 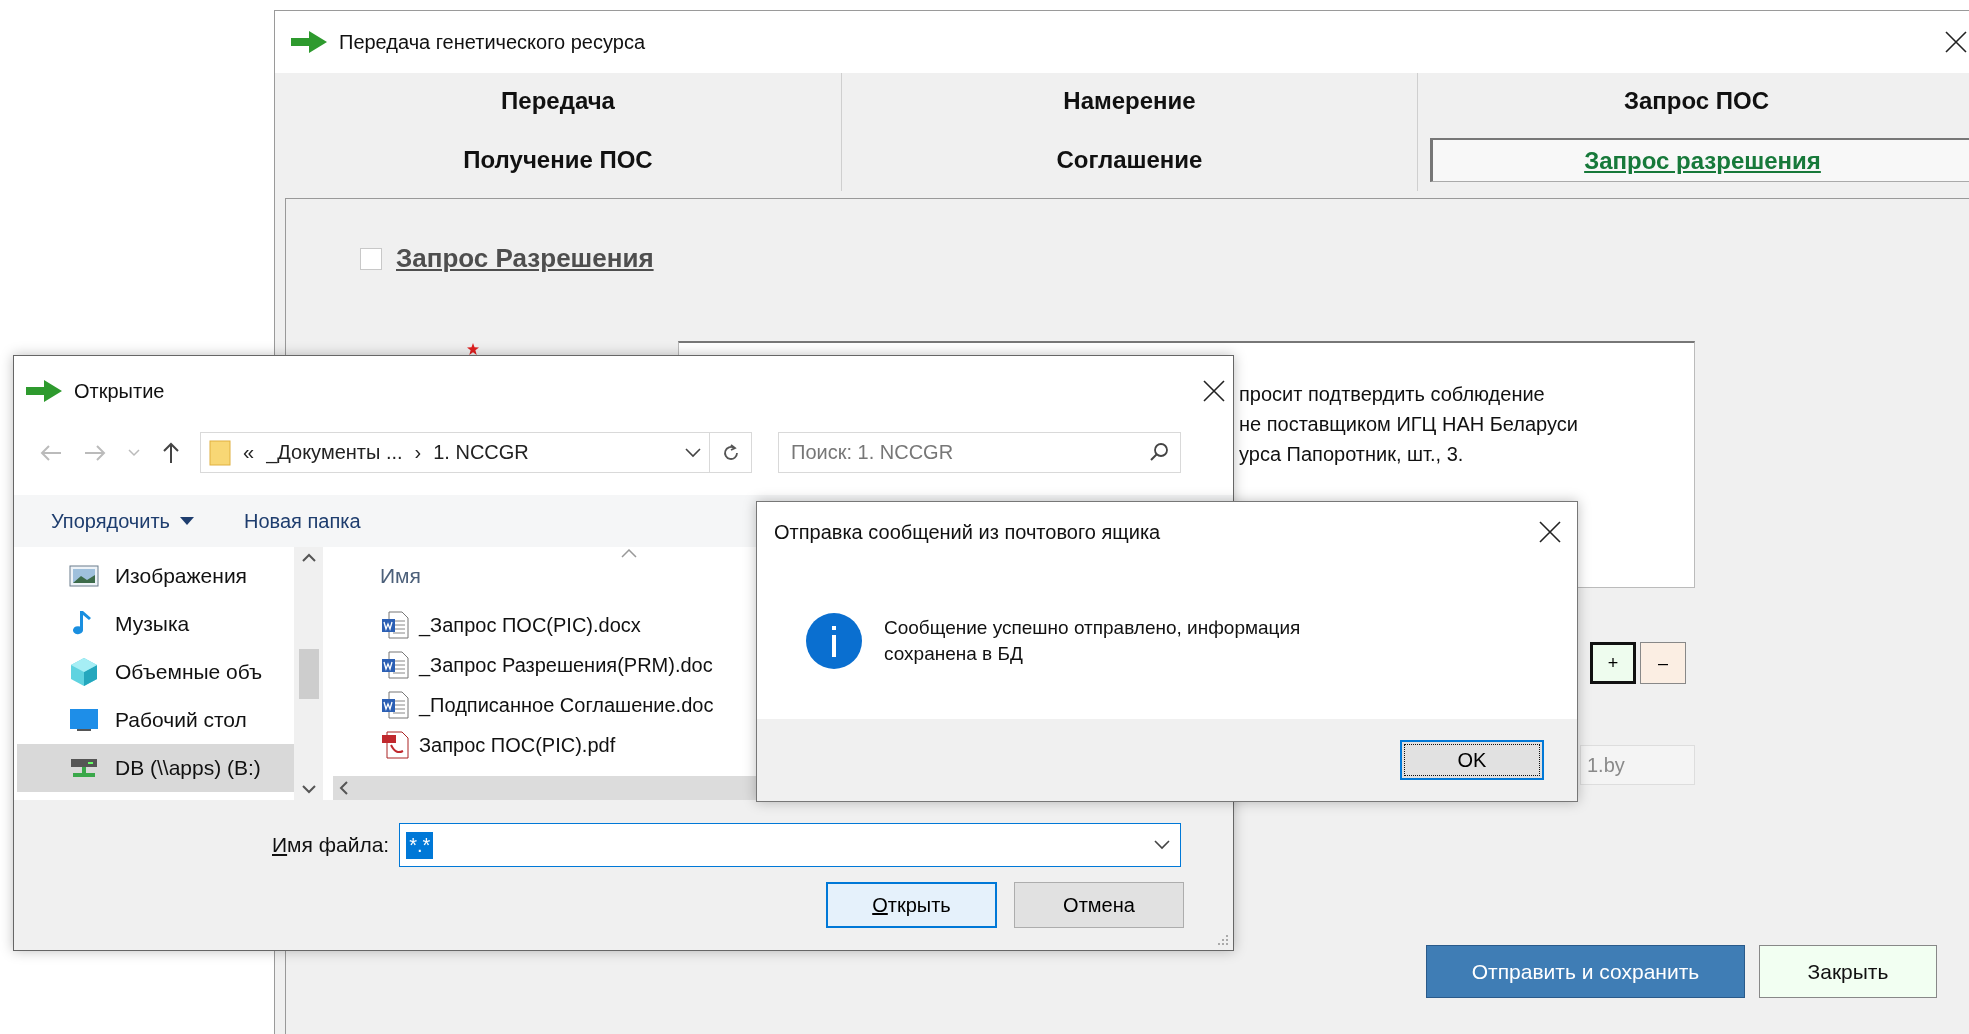 I want to click on file-name: _Подписанное Соглашение.doc, so click(x=566, y=705).